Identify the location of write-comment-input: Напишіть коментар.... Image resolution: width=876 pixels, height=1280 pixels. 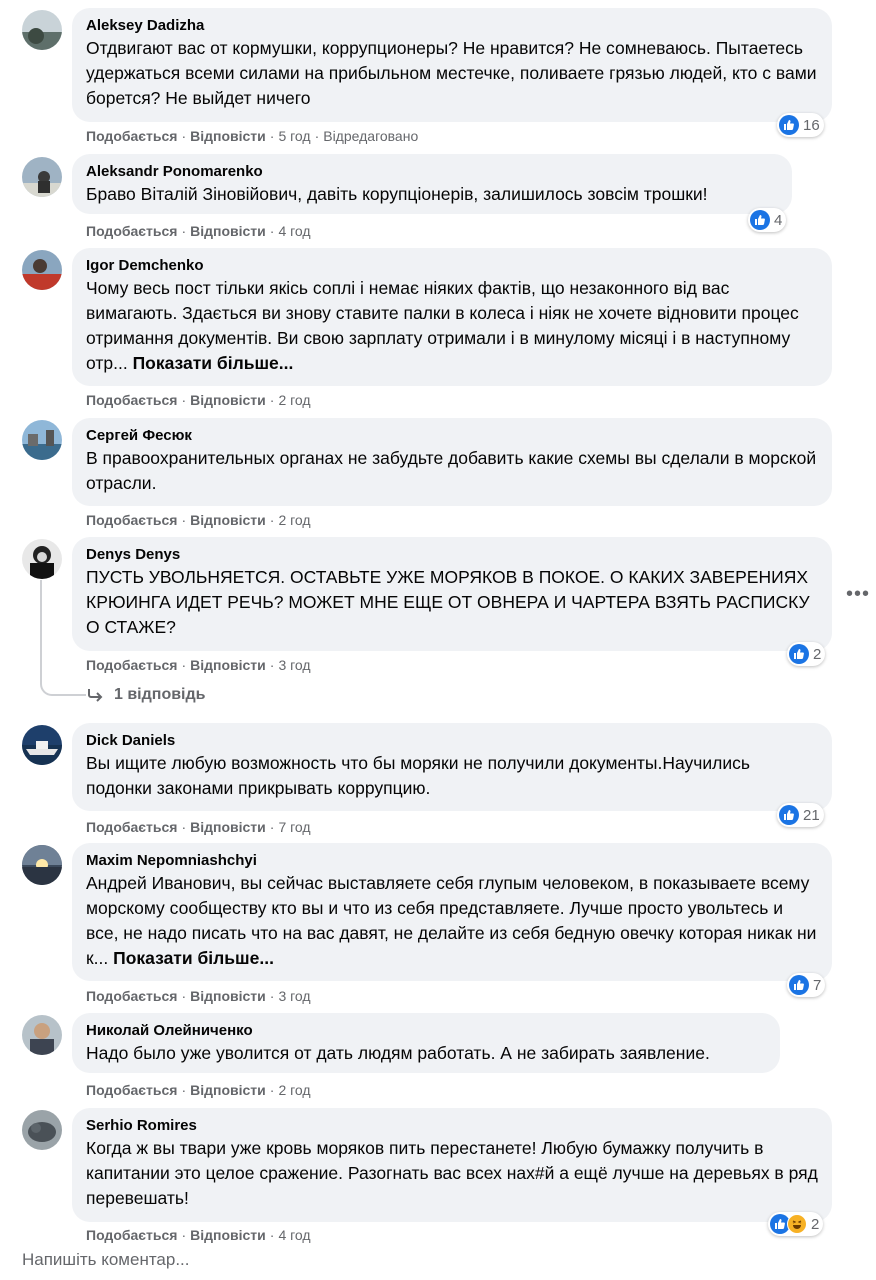
(106, 1260).